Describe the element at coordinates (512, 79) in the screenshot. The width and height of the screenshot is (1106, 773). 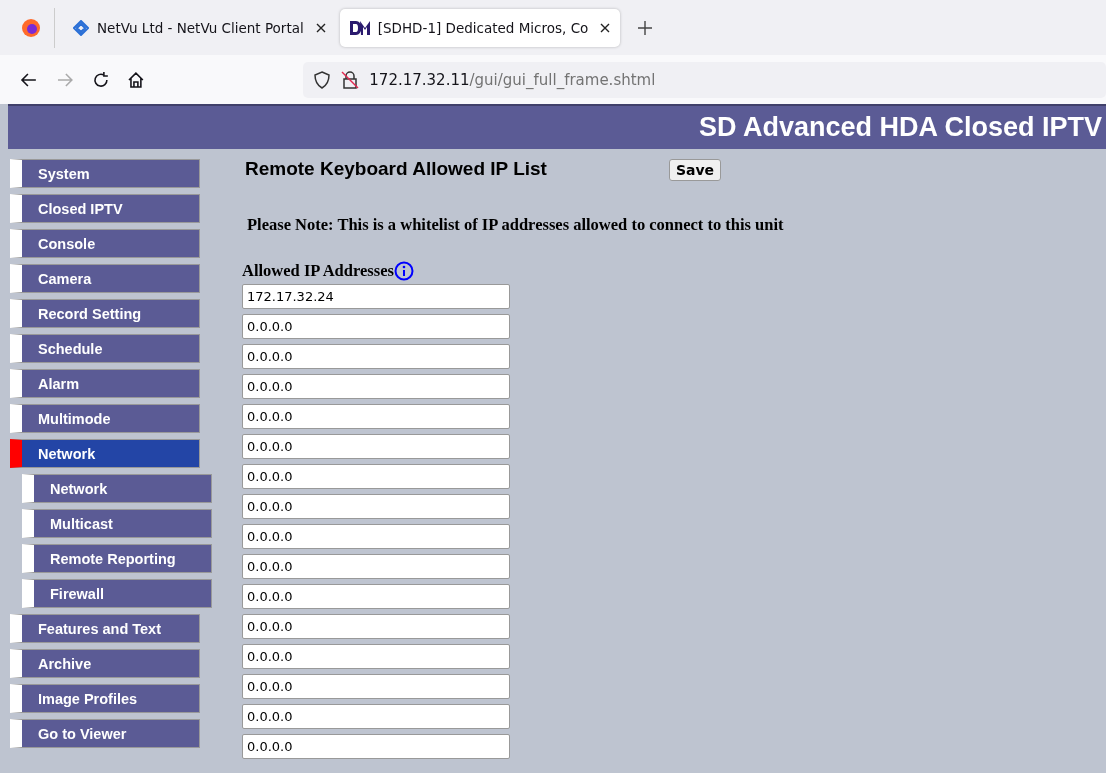
I see `address-field: 172.17.32.11/gui/gui_full_frame.shtml` at that location.